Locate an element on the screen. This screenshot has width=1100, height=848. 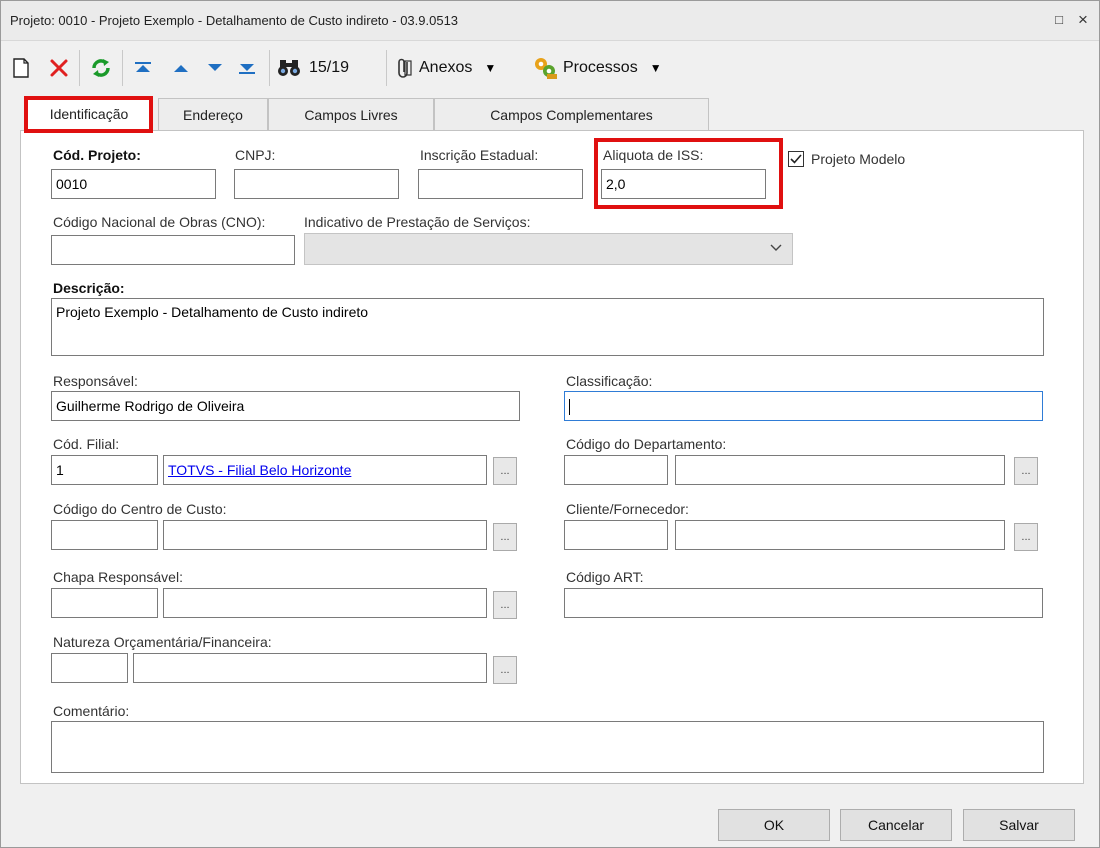
tab-endereco: Endereço is located at coordinates (213, 114).